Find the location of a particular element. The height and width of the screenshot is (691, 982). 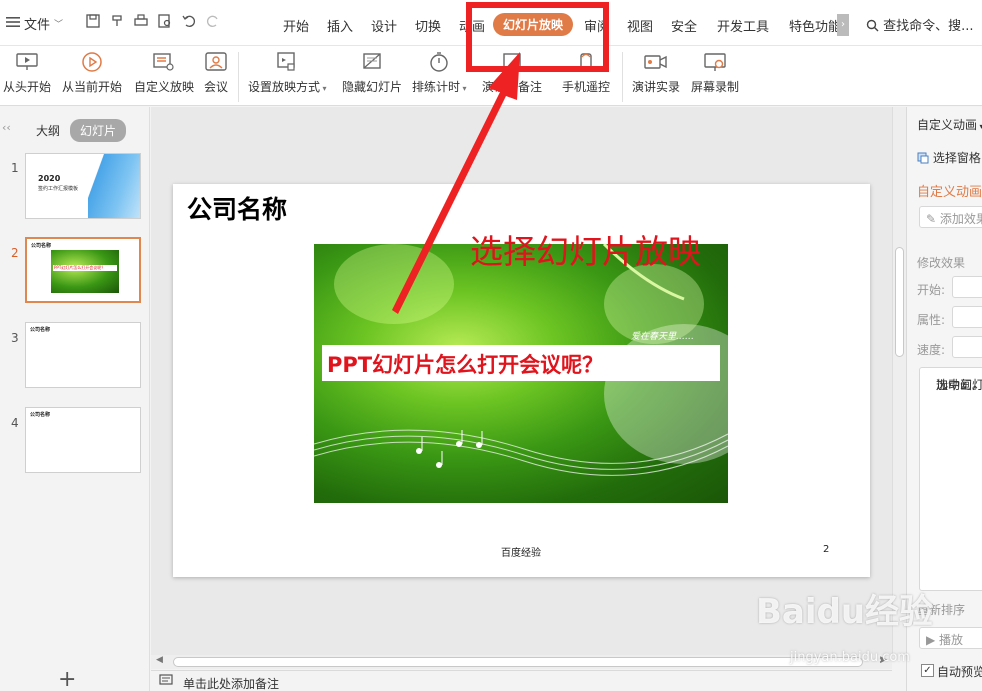

watermark-url: jingyan.baidu.com is located at coordinates (850, 657).